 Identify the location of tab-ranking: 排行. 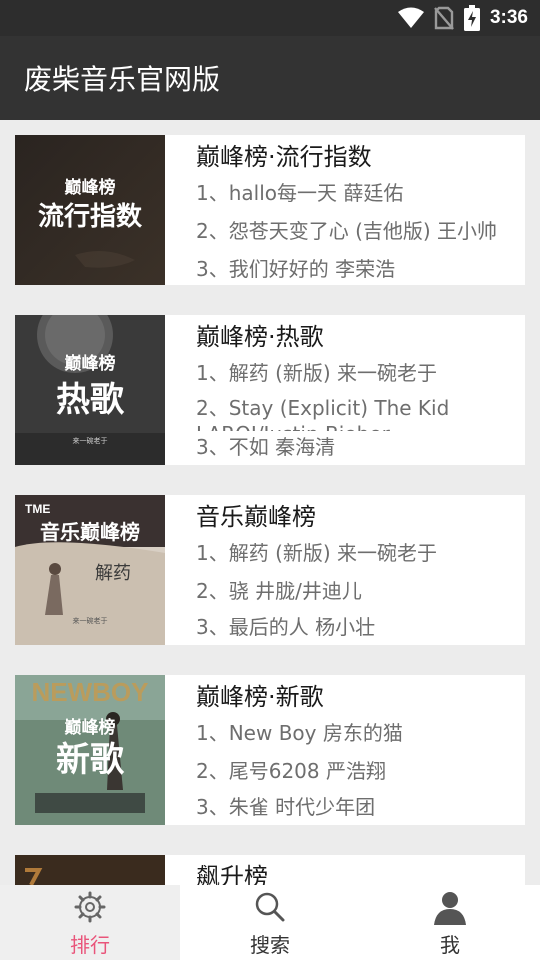
(90, 922).